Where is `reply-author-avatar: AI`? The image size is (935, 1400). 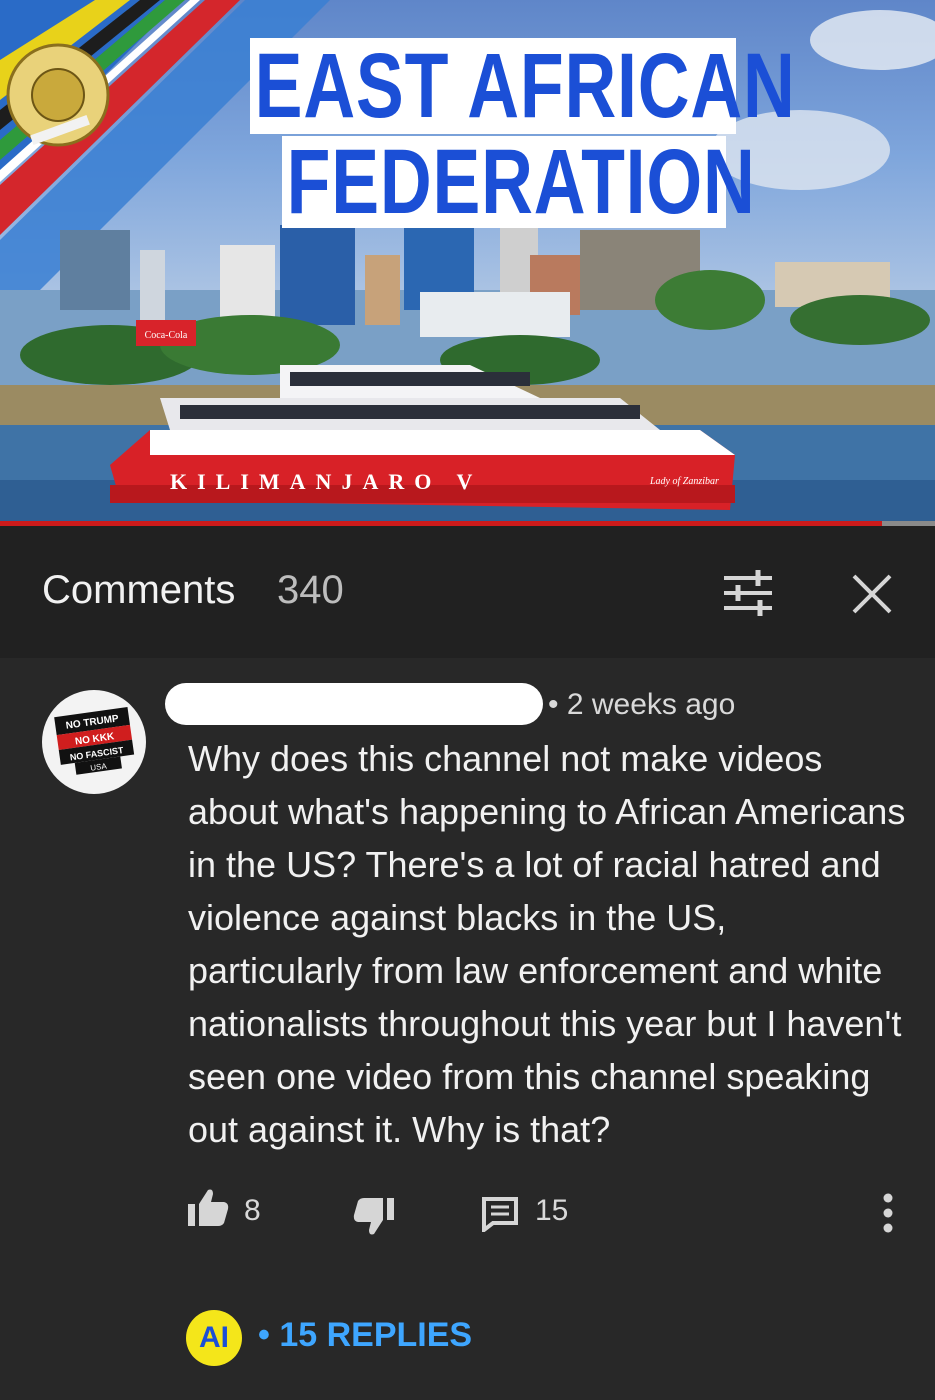 reply-author-avatar: AI is located at coordinates (214, 1338).